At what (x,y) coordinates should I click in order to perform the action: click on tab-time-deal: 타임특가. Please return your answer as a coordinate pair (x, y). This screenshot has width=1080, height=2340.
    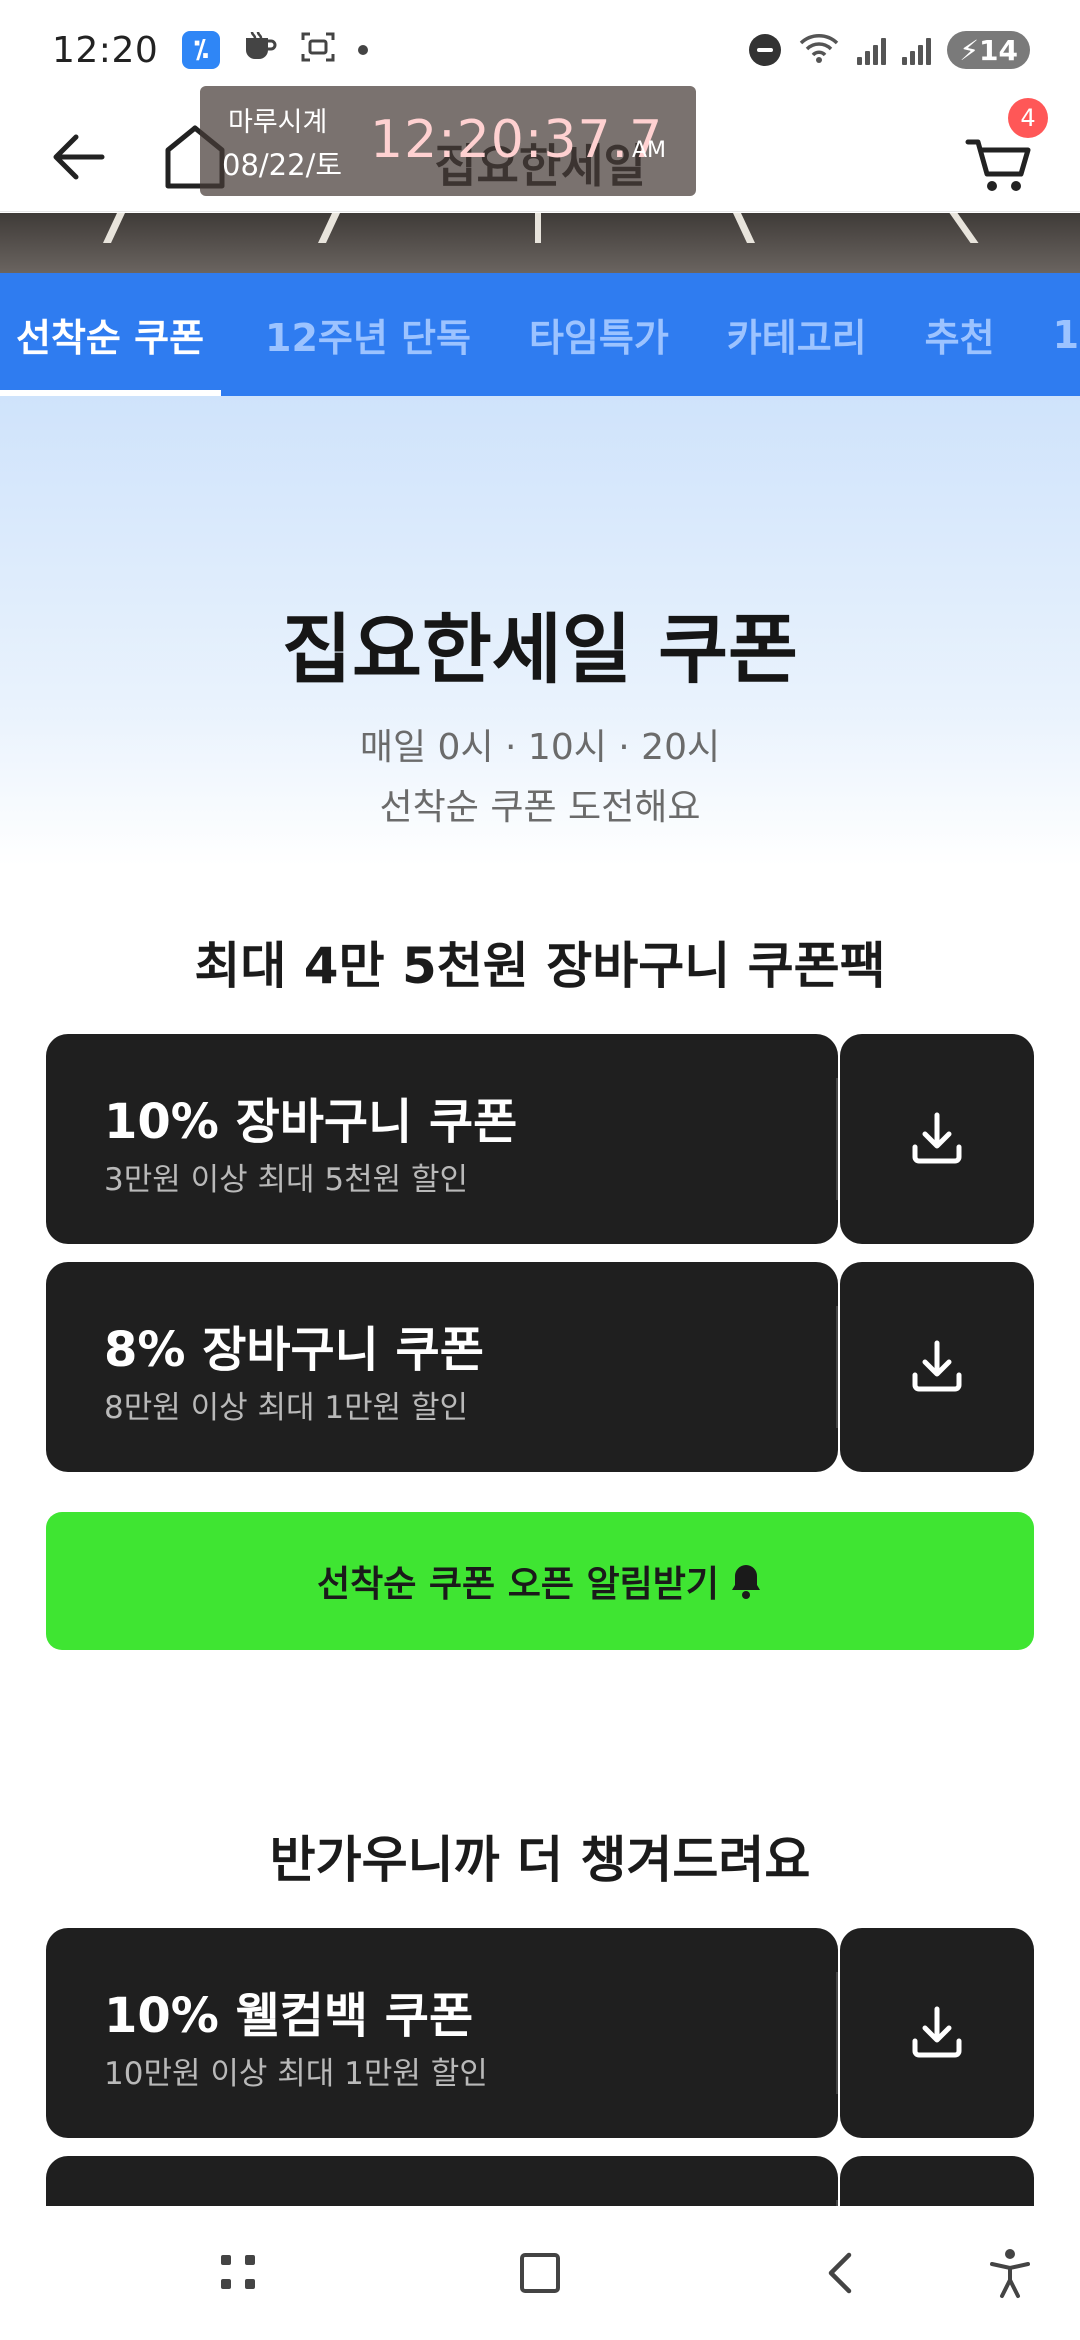
    Looking at the image, I should click on (588, 334).